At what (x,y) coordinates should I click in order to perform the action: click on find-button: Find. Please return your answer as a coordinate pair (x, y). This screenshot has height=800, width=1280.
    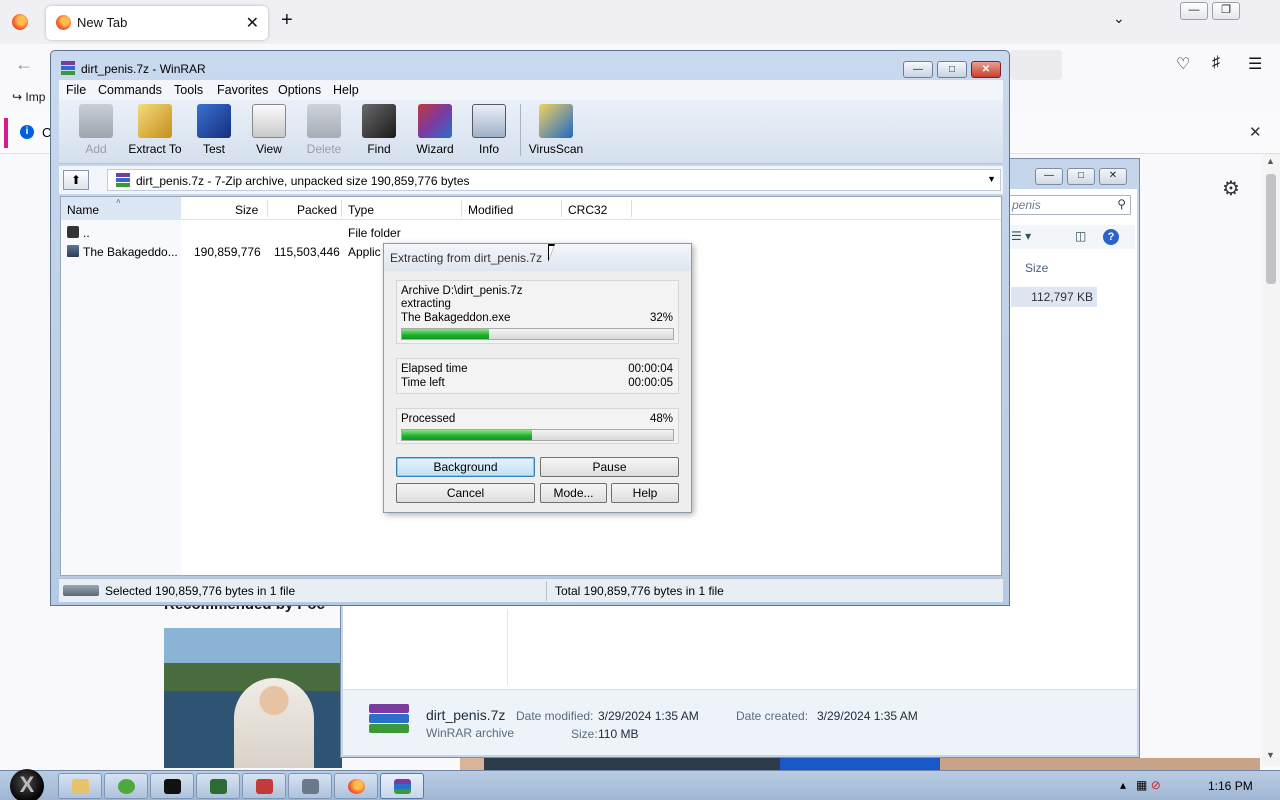
    Looking at the image, I should click on (379, 130).